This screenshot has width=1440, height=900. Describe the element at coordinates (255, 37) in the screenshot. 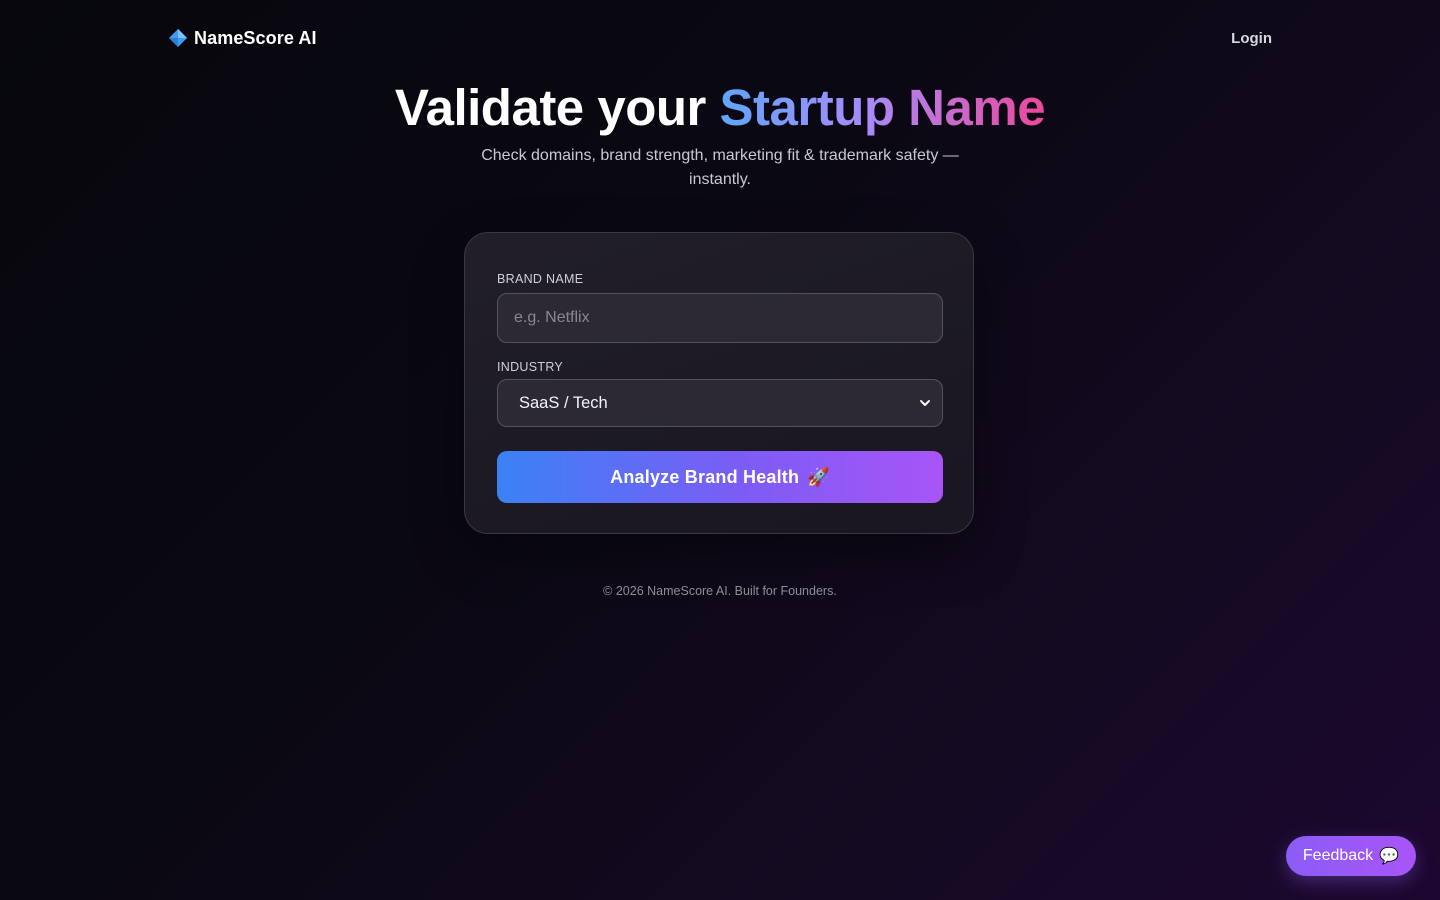

I see `brand-name: NameScore AI` at that location.